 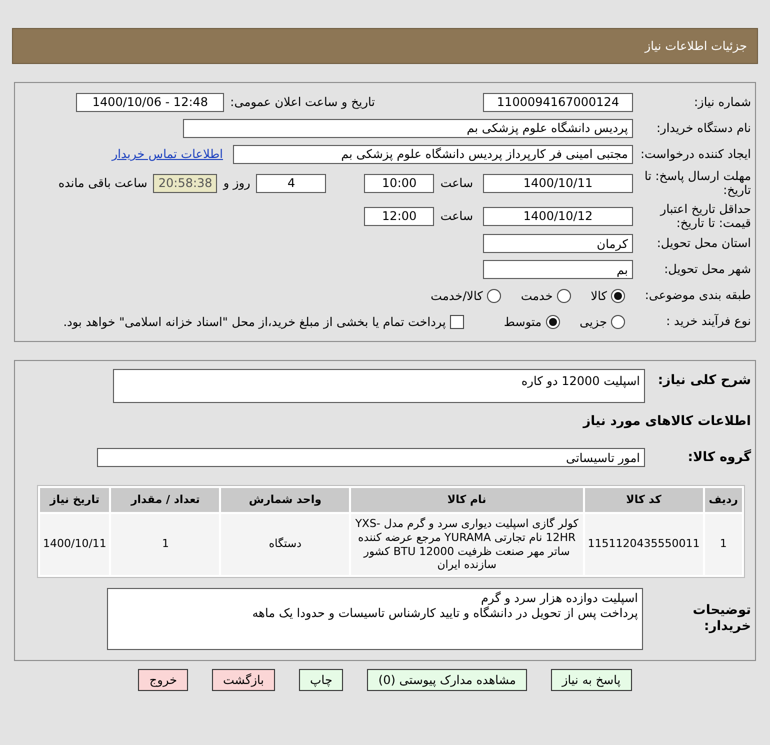 What do you see at coordinates (704, 243) in the screenshot?
I see `field-label: استان محل تحویل:` at bounding box center [704, 243].